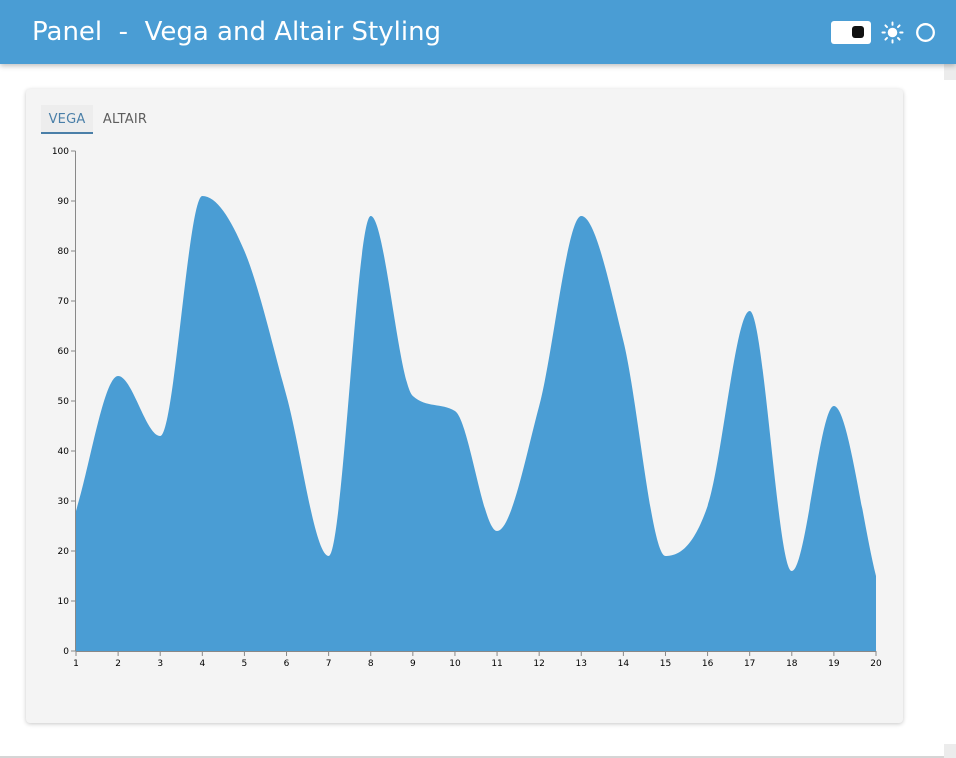 The image size is (956, 758). I want to click on x-tick-label: 3, so click(160, 664).